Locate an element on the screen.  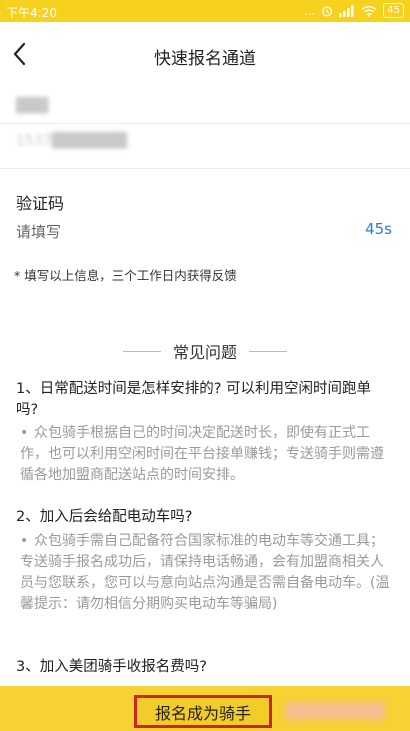
register-rider-button: 报名成为骑手 is located at coordinates (203, 711).